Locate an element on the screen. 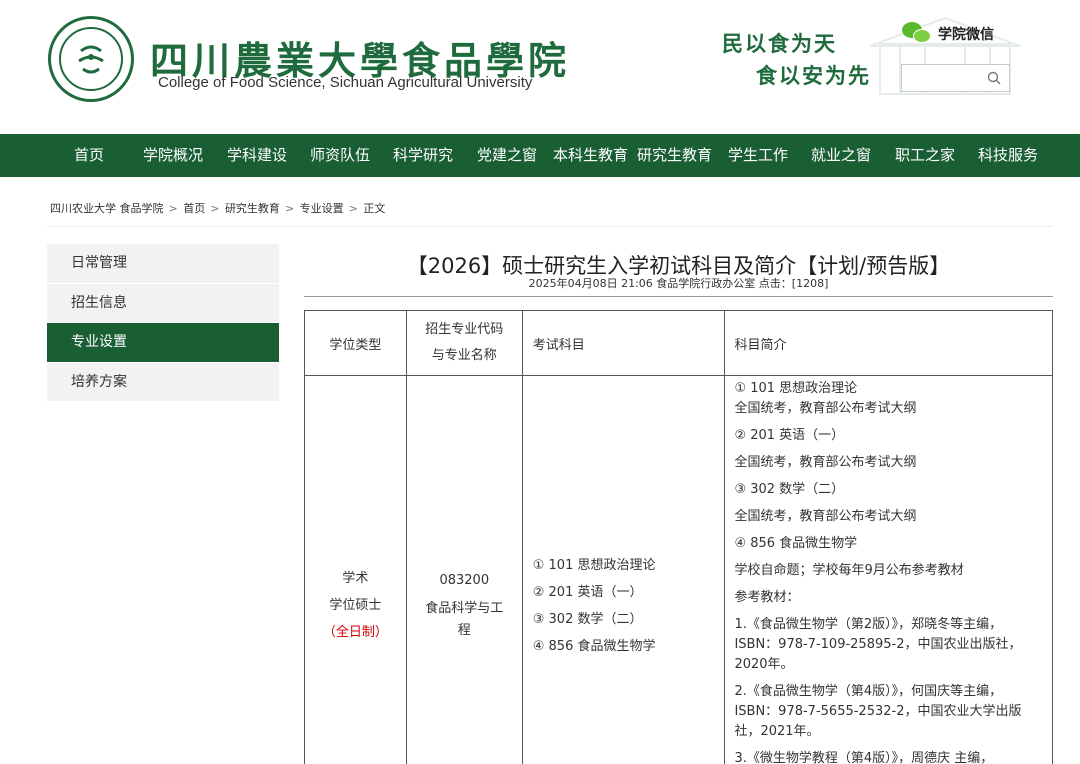 The width and height of the screenshot is (1080, 764). nav-item-home: 首页 is located at coordinates (89, 155).